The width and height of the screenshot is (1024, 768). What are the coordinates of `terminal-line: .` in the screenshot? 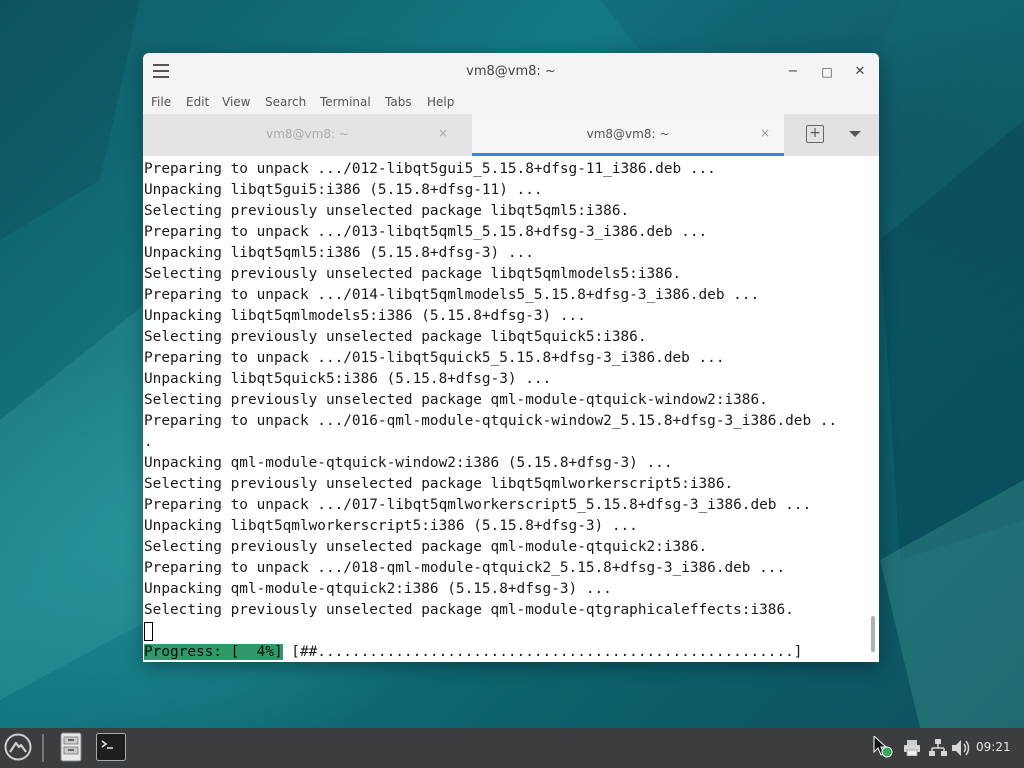 It's located at (148, 442).